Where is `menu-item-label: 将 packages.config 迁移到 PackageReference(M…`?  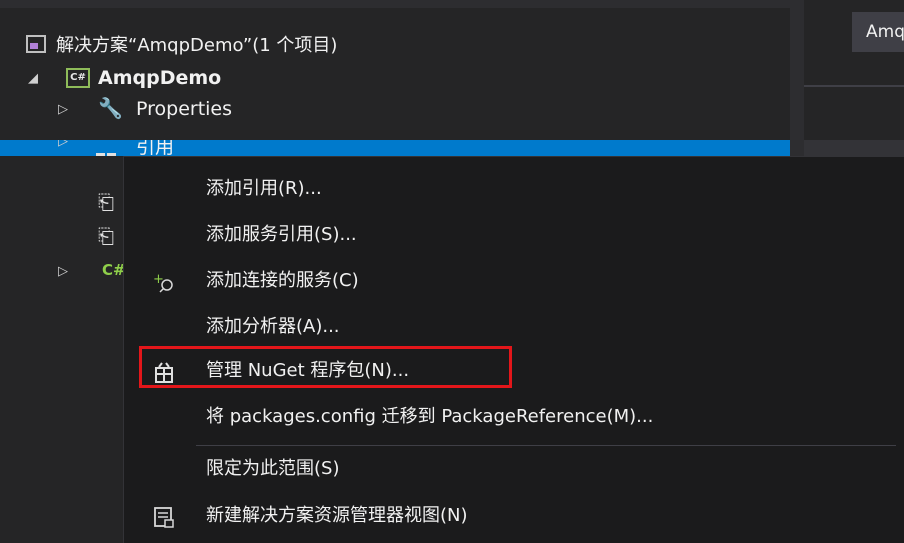 menu-item-label: 将 packages.config 迁移到 PackageReference(M… is located at coordinates (430, 416).